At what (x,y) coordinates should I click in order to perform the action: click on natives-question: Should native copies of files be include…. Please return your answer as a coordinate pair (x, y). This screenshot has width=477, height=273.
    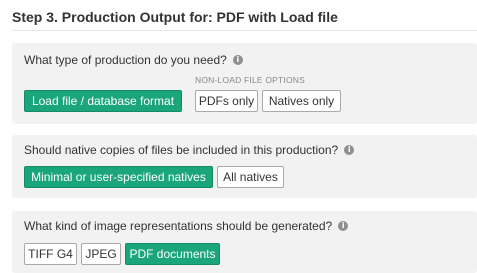
    Looking at the image, I should click on (189, 150).